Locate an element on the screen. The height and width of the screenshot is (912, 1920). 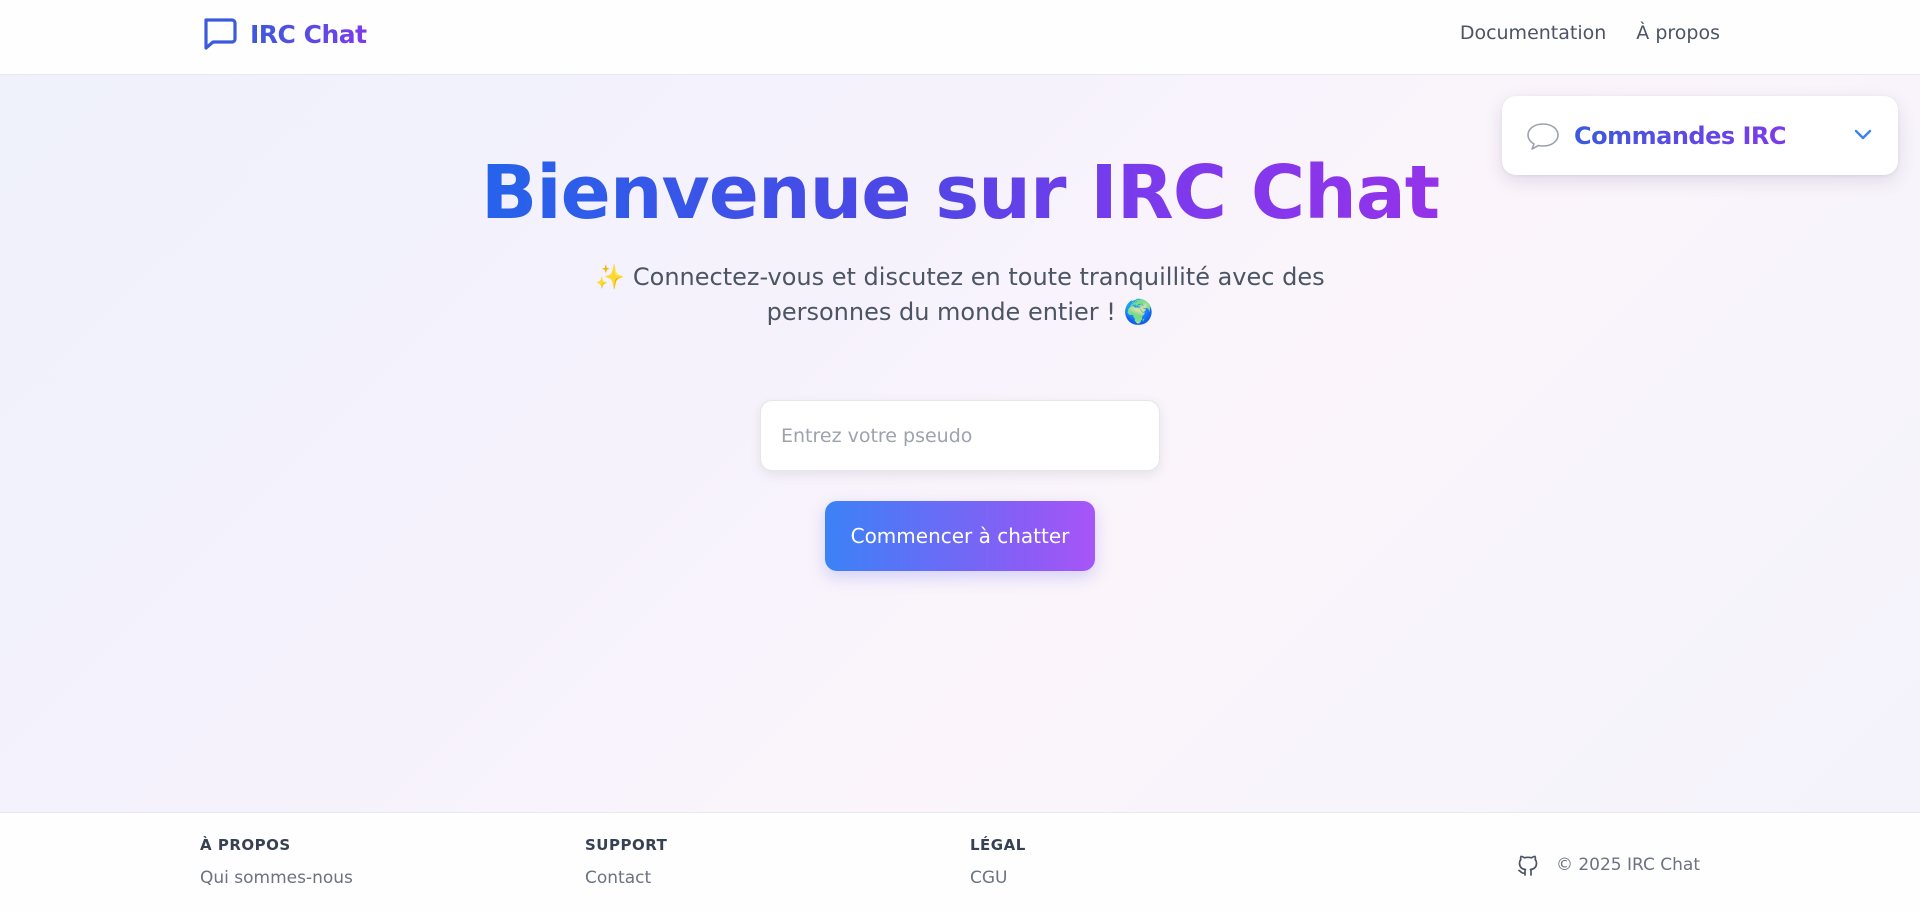
hero-title-text: Bienvenue sur IRC Chat is located at coordinates (960, 193).